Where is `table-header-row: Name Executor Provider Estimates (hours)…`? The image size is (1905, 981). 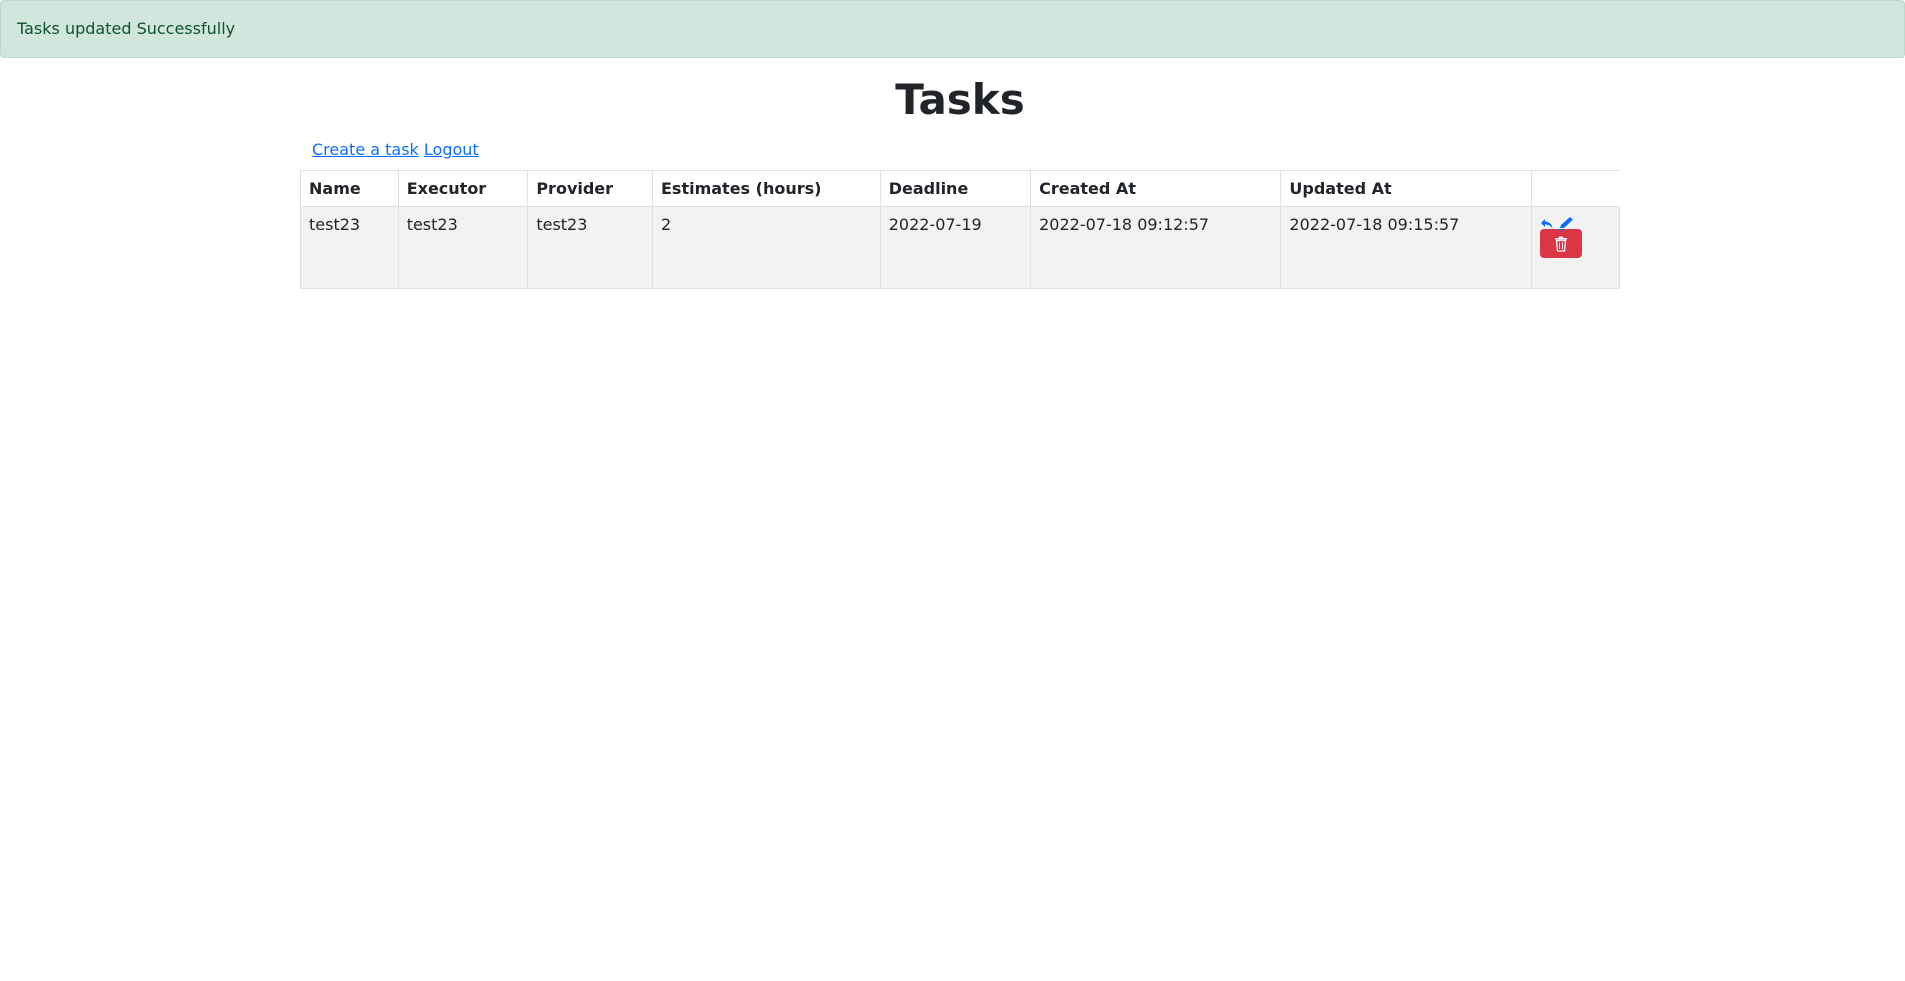 table-header-row: Name Executor Provider Estimates (hours)… is located at coordinates (960, 188).